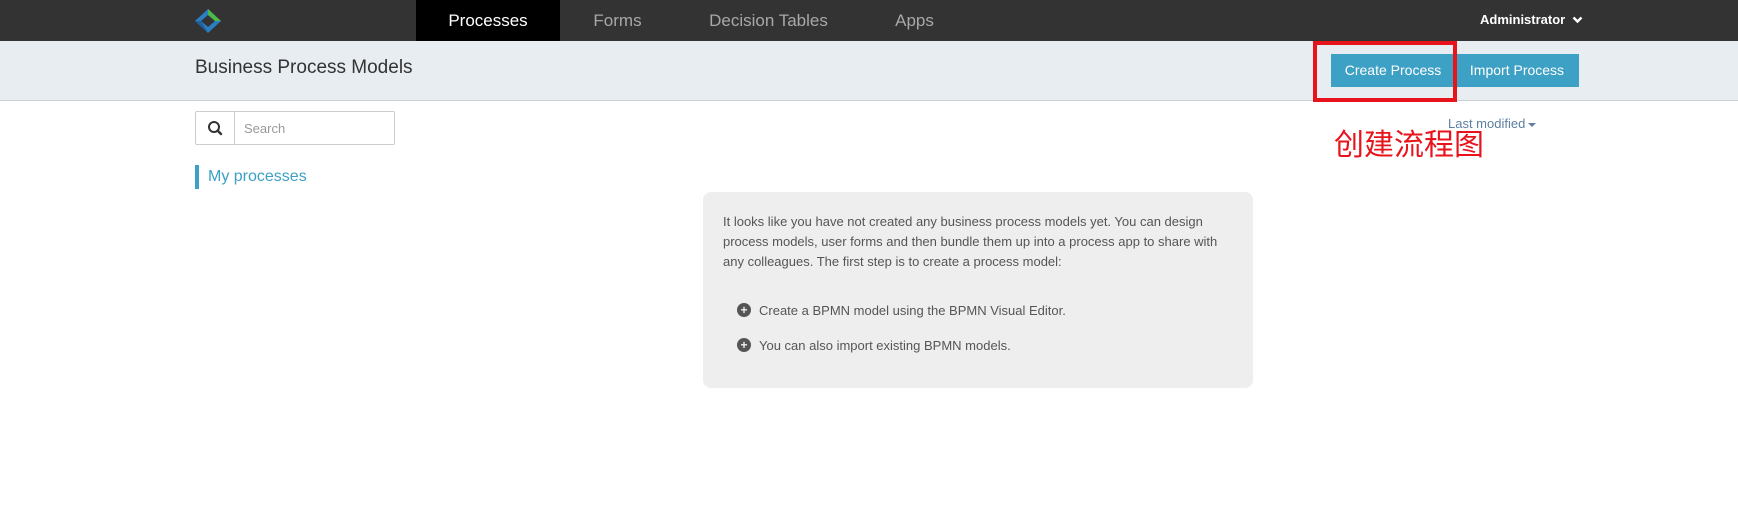 The width and height of the screenshot is (1738, 505). Describe the element at coordinates (1532, 124) in the screenshot. I see `caret-down-icon` at that location.